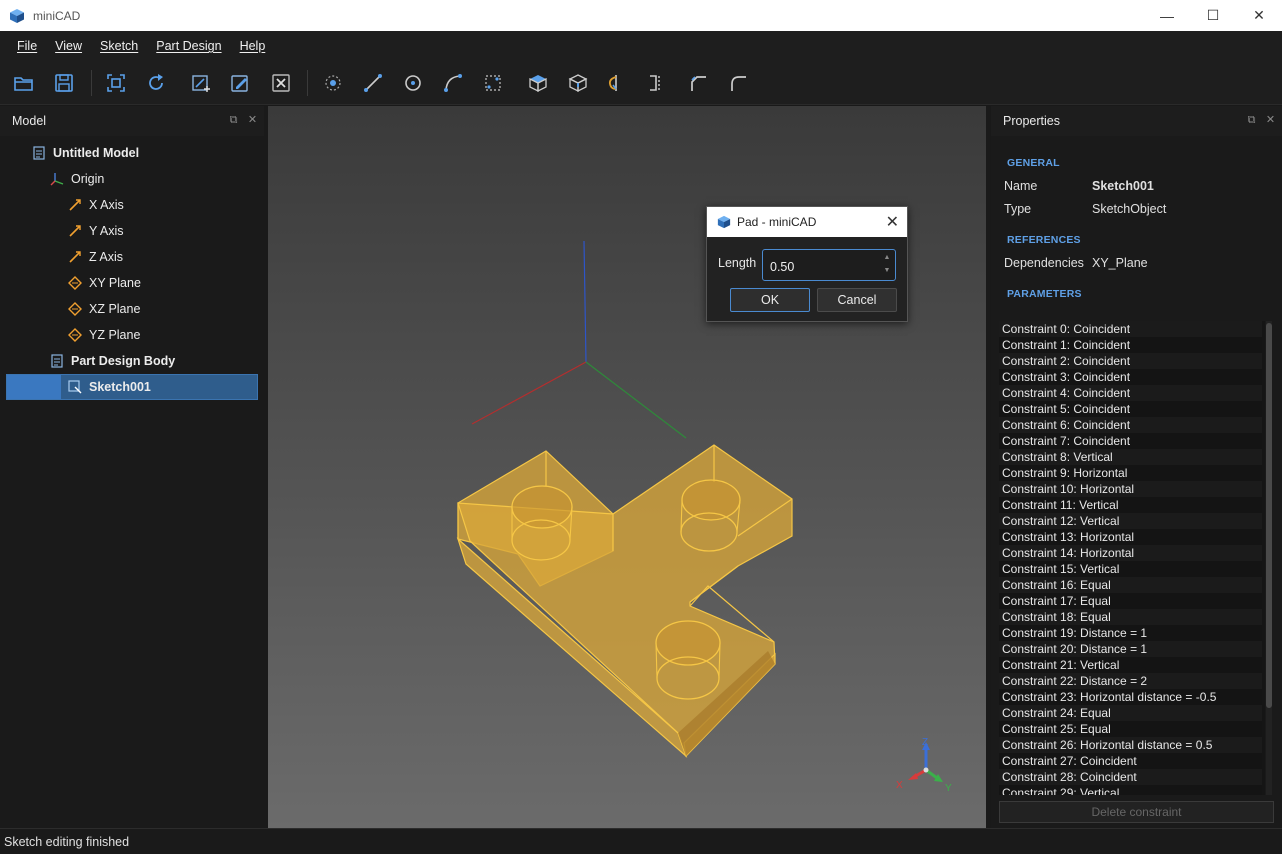 The image size is (1282, 854). Describe the element at coordinates (1130, 790) in the screenshot. I see `list-item: Constraint 29: Vertical` at that location.